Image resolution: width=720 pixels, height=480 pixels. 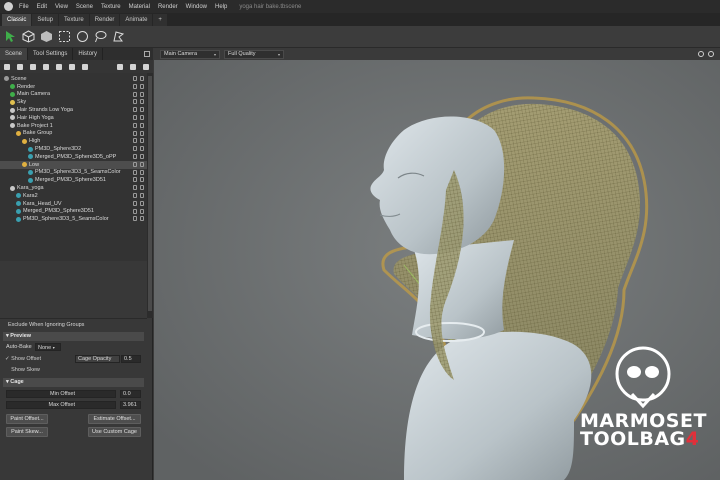 What do you see at coordinates (104, 20) in the screenshot?
I see `tab-render: Render` at bounding box center [104, 20].